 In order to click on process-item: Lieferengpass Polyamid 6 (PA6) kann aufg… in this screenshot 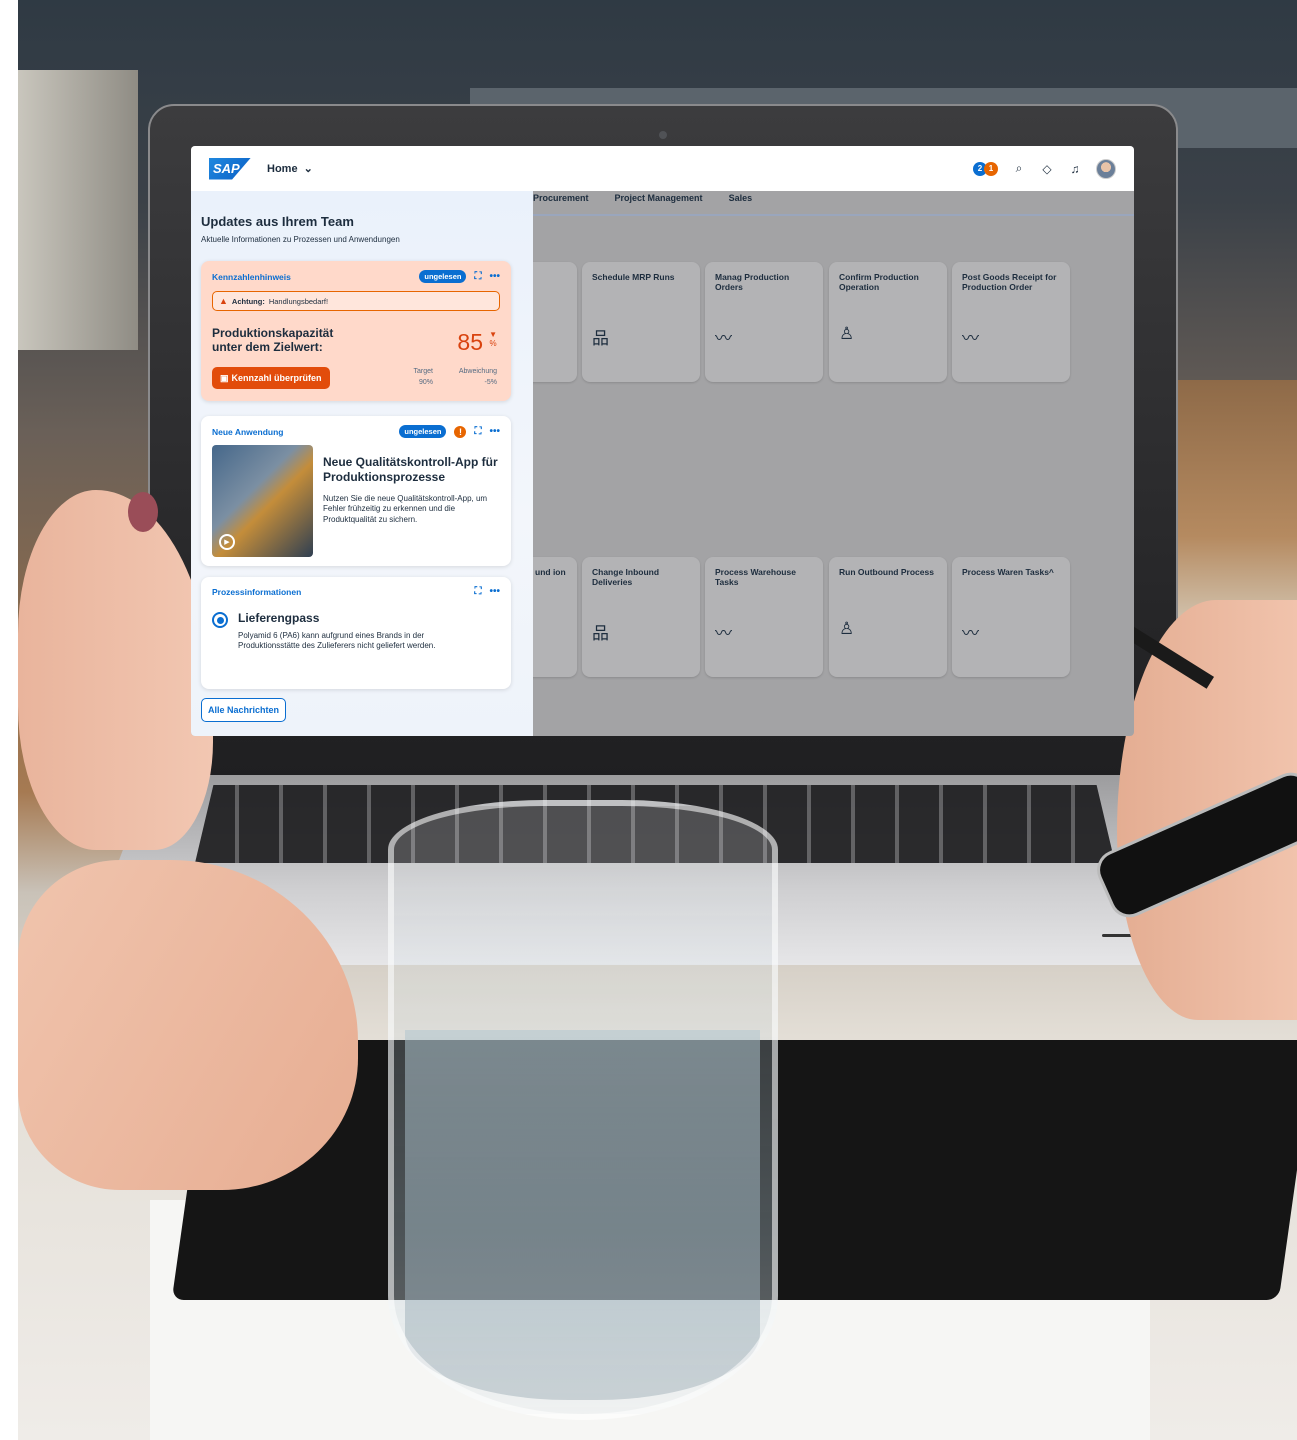, I will do `click(350, 631)`.